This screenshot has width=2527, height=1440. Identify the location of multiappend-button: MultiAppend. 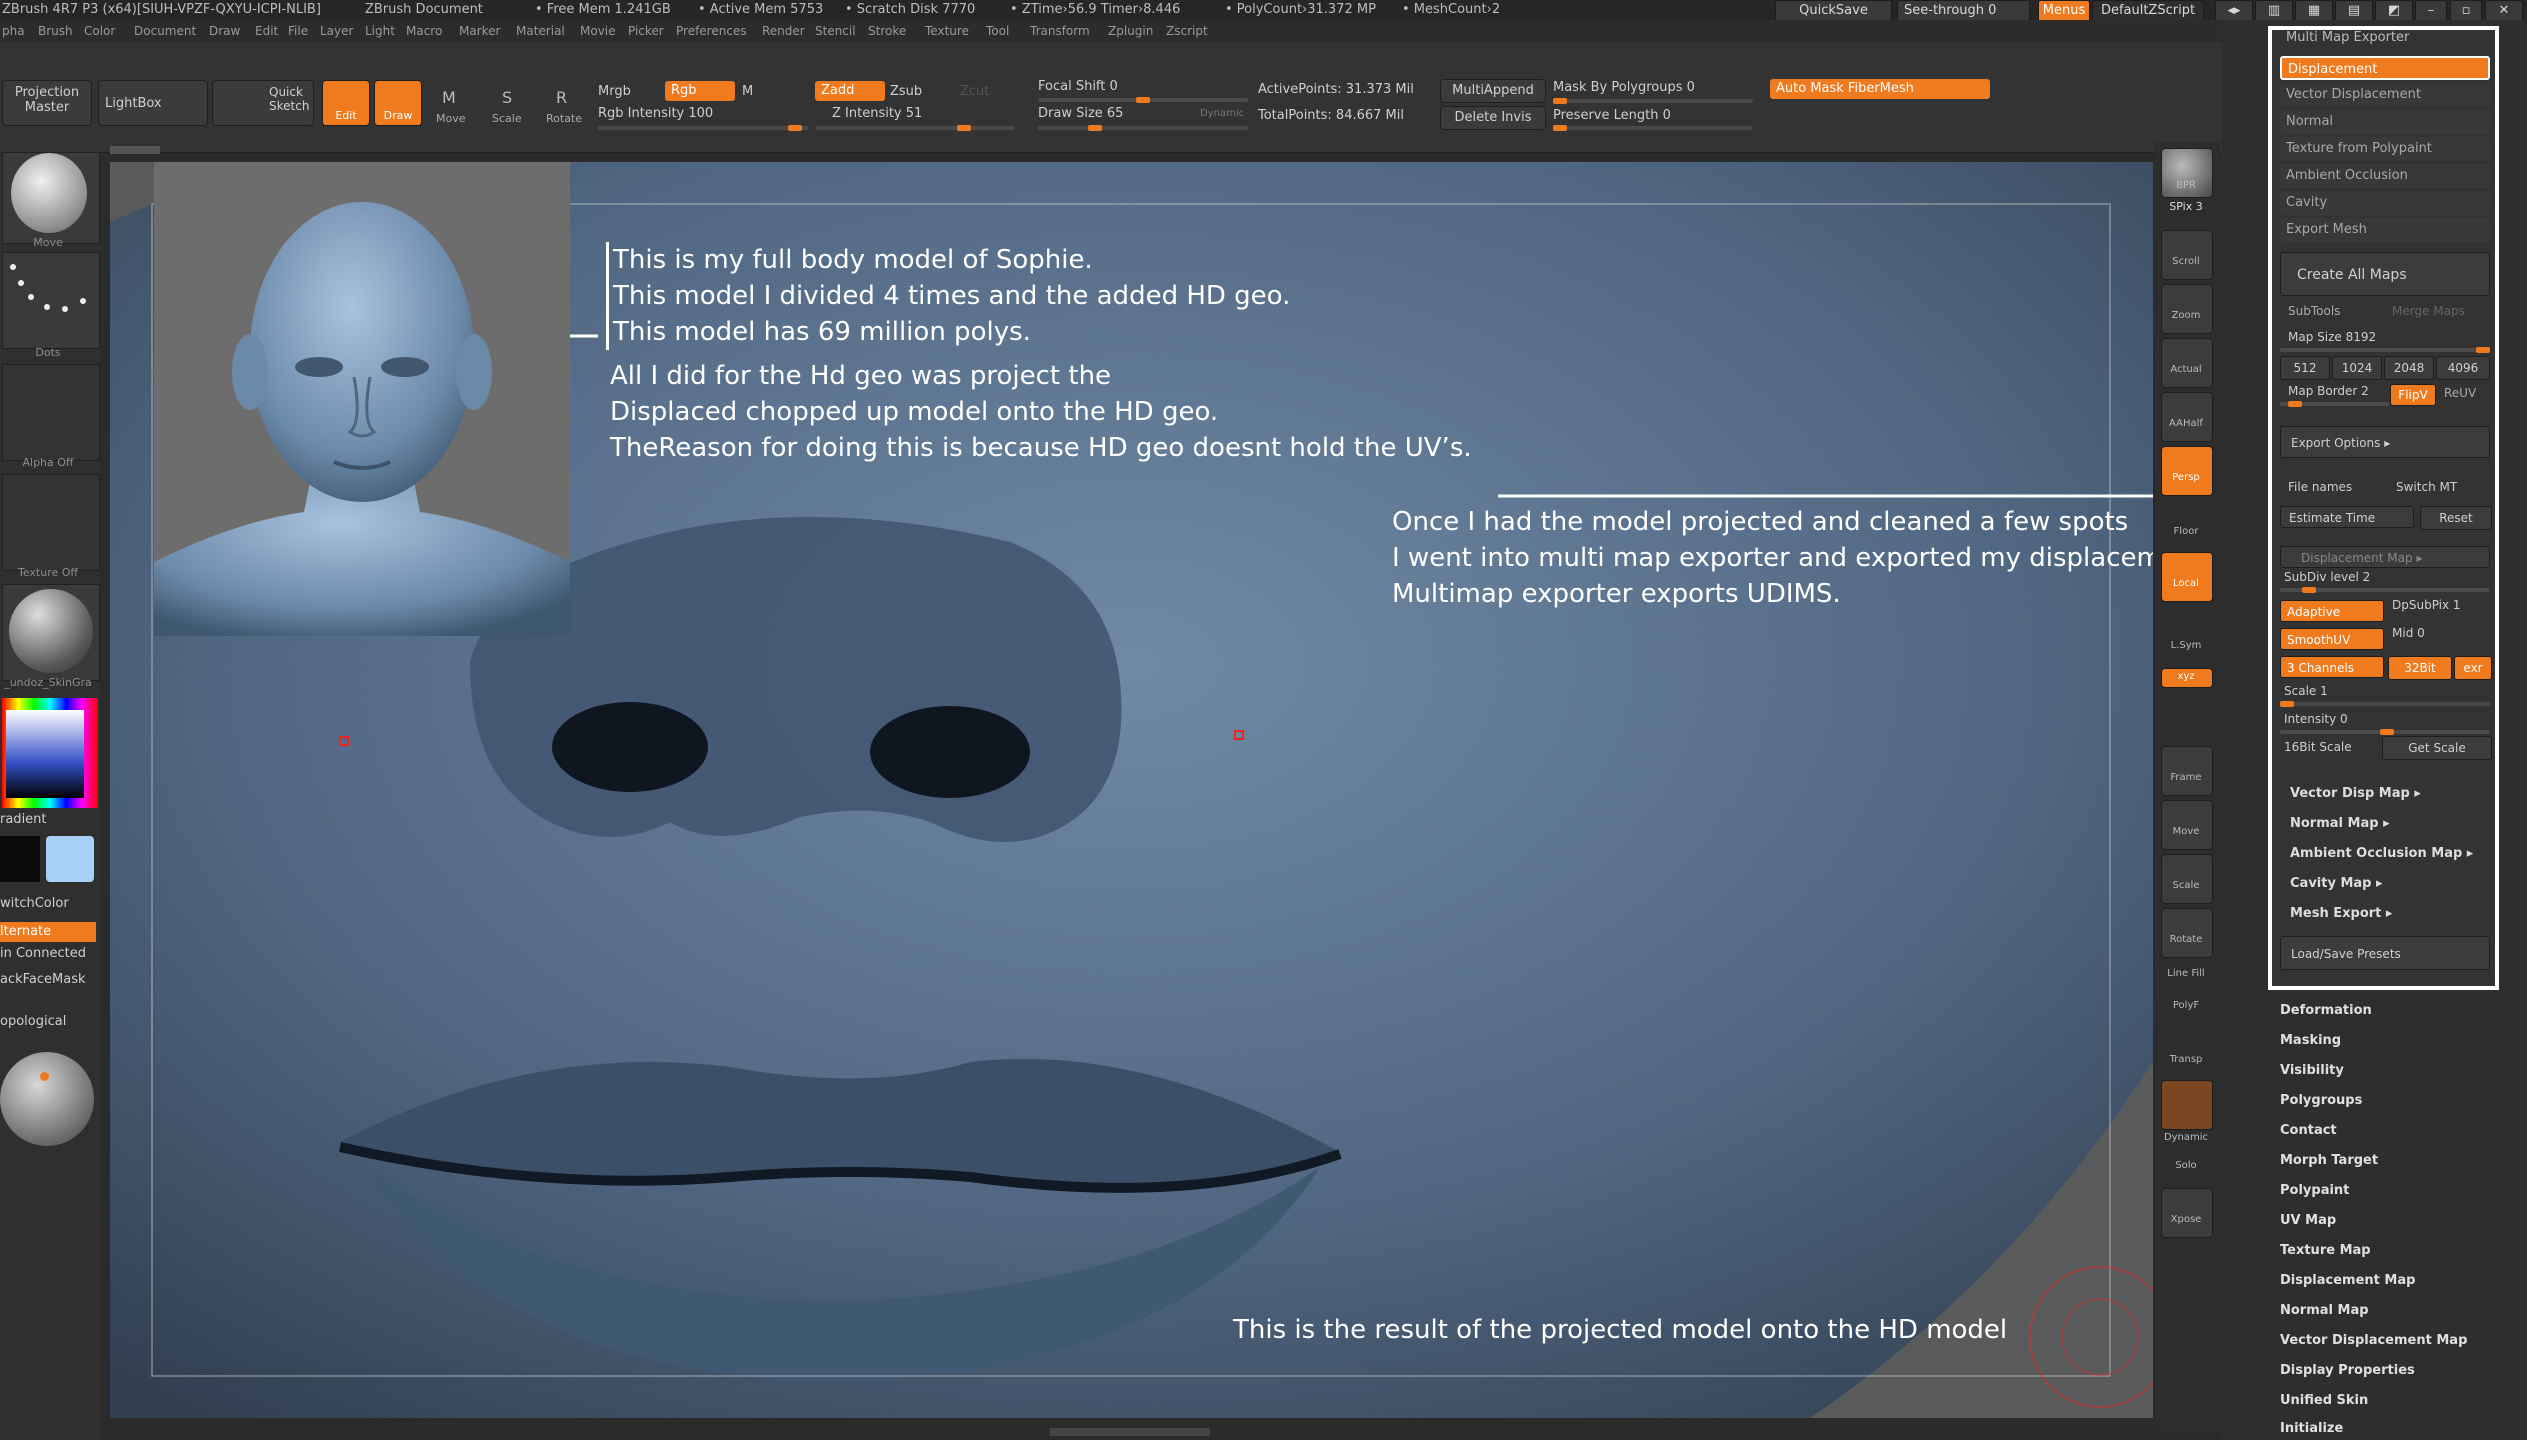
(1493, 91).